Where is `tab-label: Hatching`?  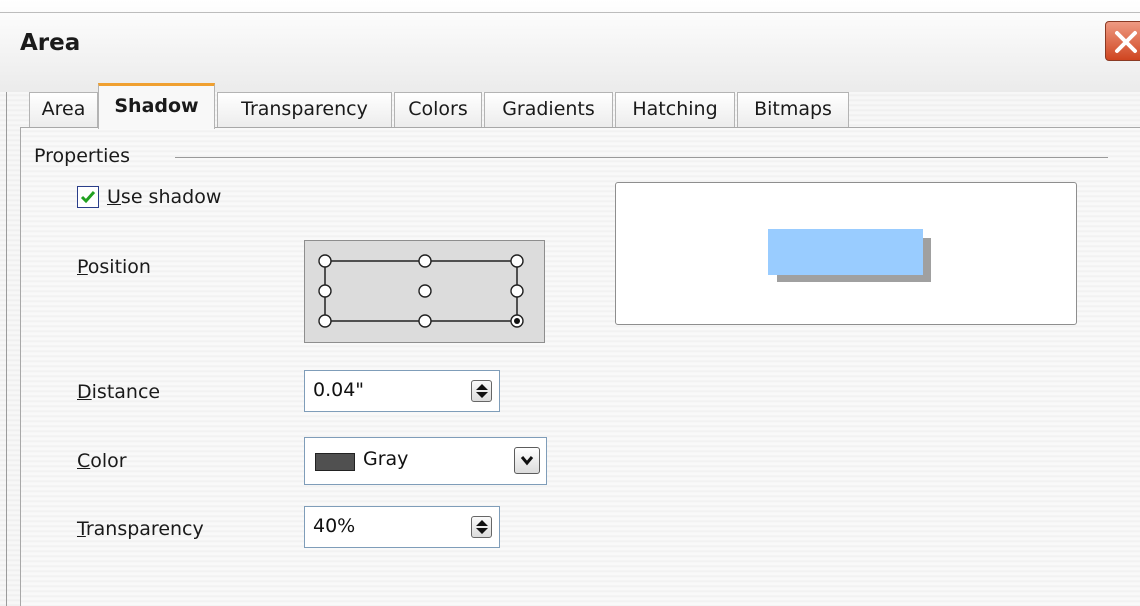 tab-label: Hatching is located at coordinates (675, 109).